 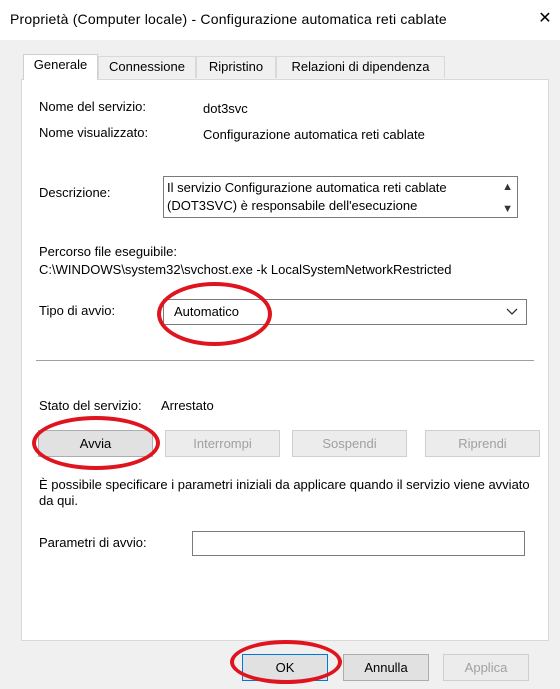 I want to click on start-params-input, so click(x=358, y=543).